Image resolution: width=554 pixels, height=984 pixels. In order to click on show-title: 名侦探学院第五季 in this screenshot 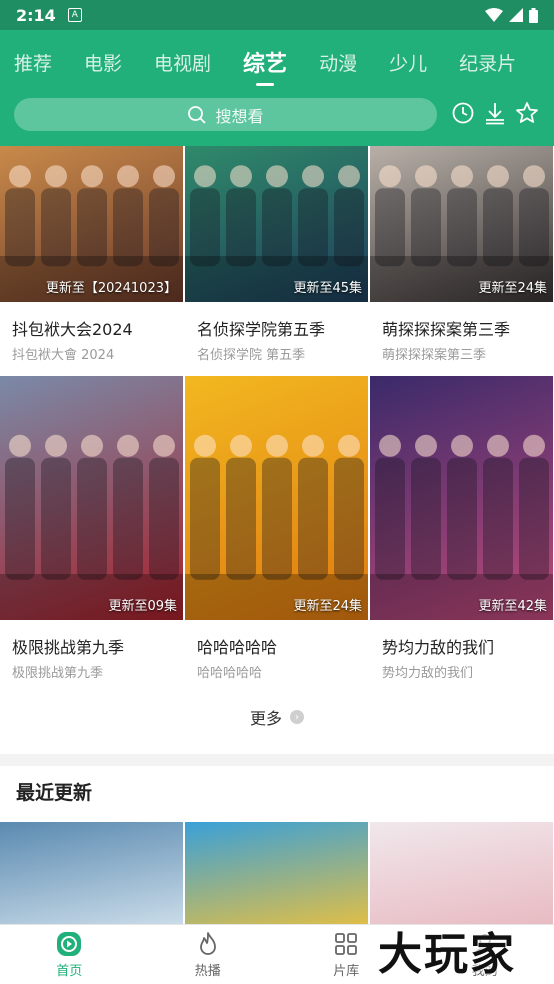, I will do `click(261, 329)`.